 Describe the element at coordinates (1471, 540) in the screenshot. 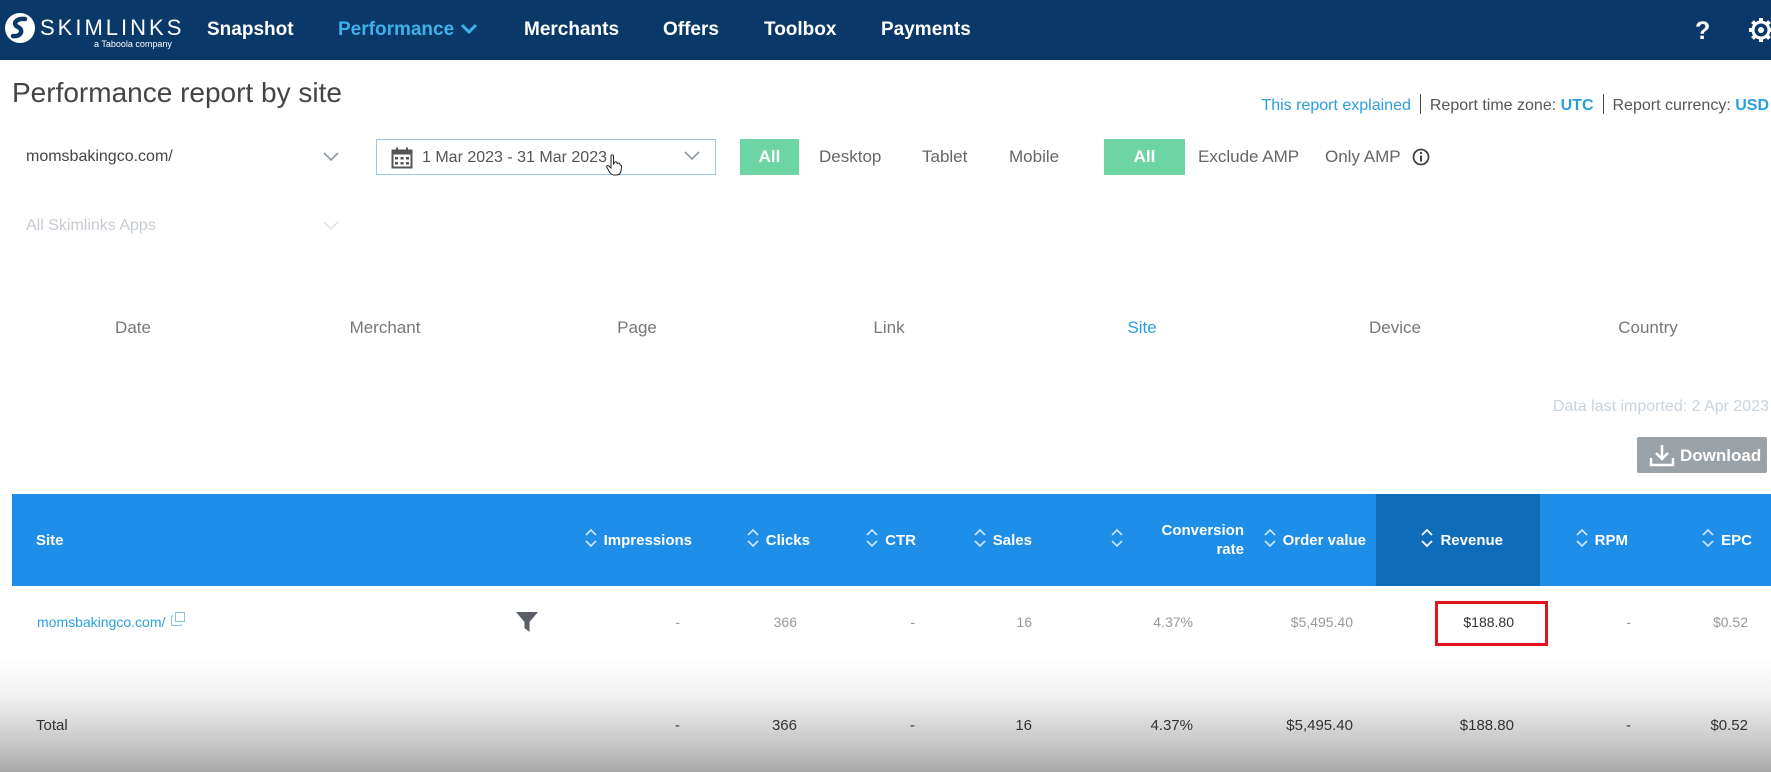

I see `col-revenue-label: Revenue` at that location.